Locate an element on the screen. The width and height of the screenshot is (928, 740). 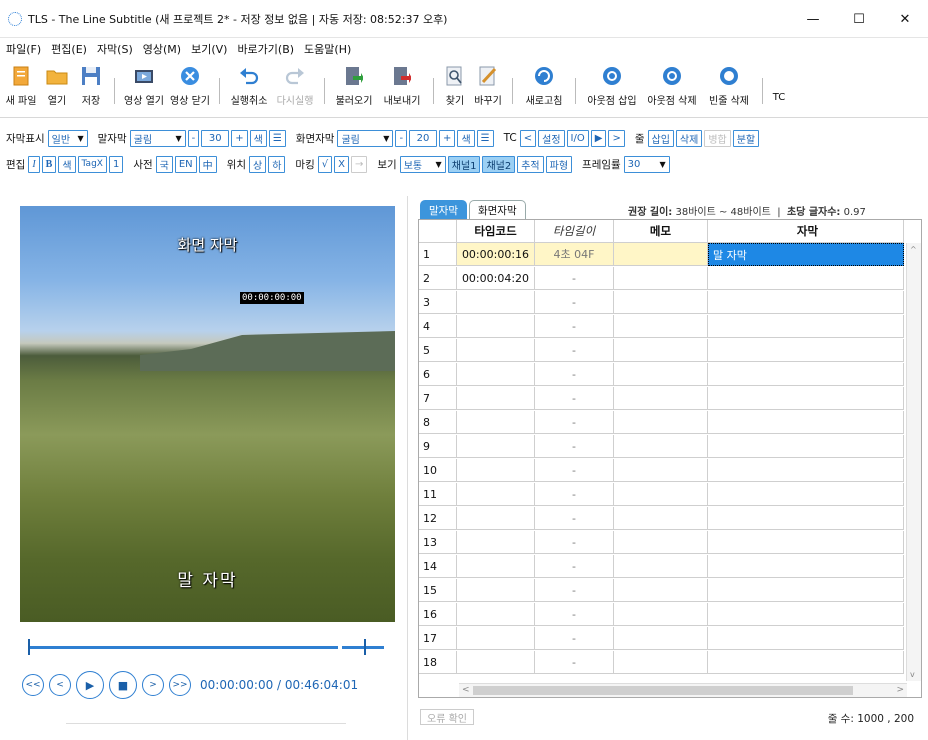
seek-bar is located at coordinates (208, 647).